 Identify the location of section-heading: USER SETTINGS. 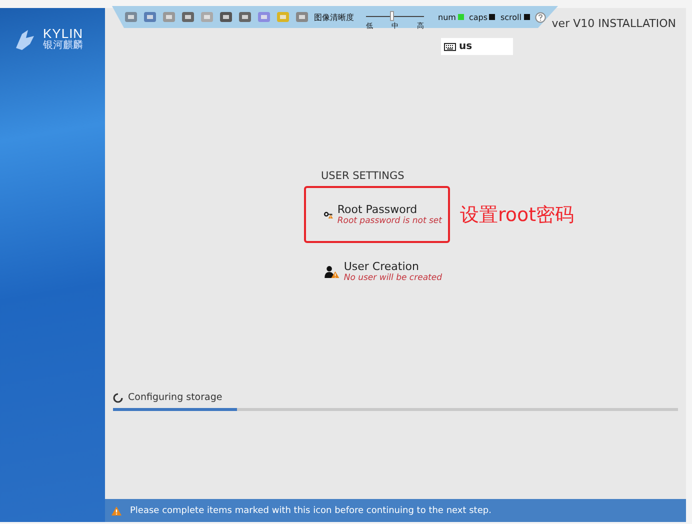
(363, 176).